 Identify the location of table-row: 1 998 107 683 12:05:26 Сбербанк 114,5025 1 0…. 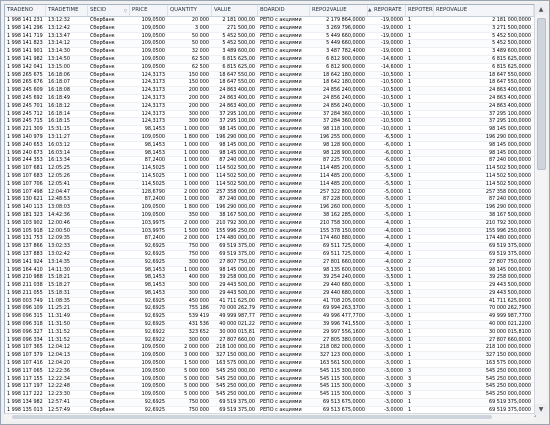
(270, 177).